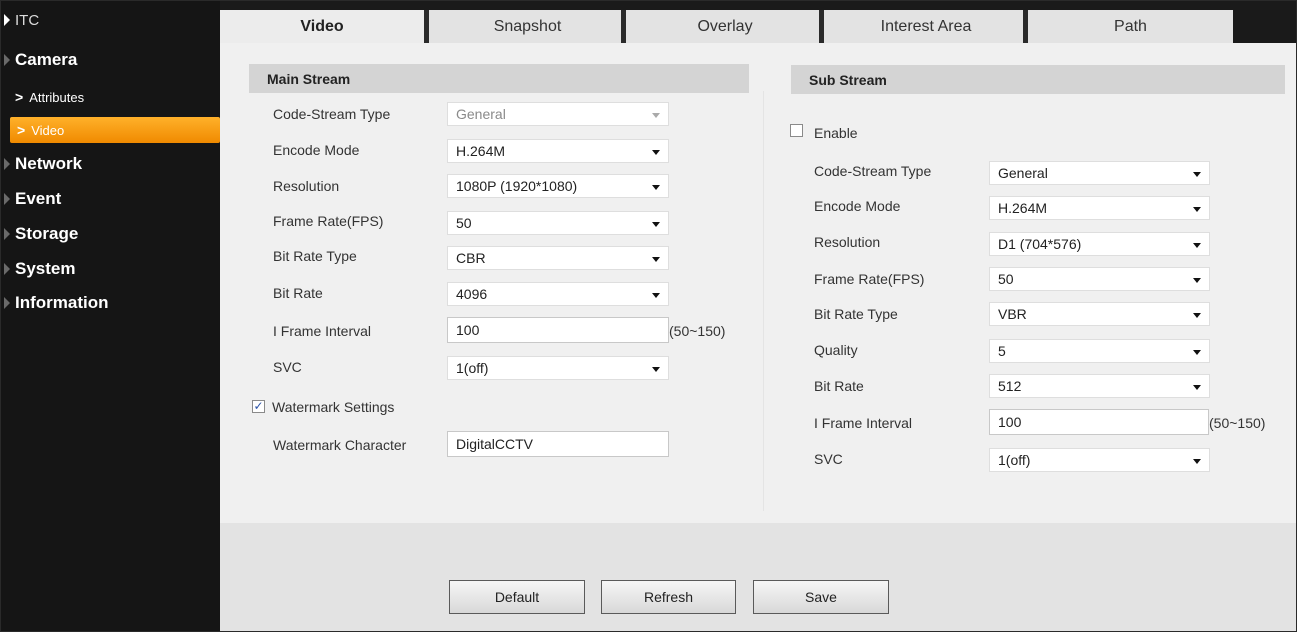 This screenshot has width=1297, height=632. What do you see at coordinates (763, 301) in the screenshot?
I see `column-divider` at bounding box center [763, 301].